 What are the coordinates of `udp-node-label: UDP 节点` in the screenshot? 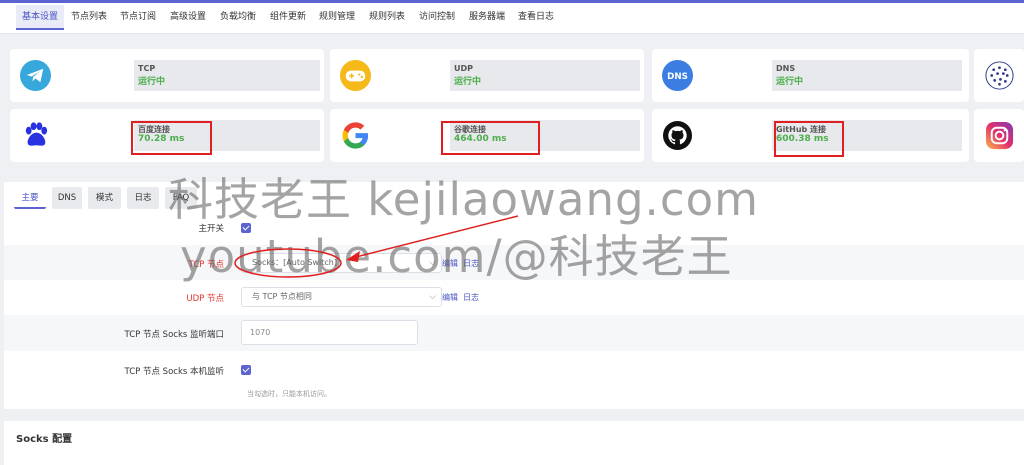 It's located at (205, 299).